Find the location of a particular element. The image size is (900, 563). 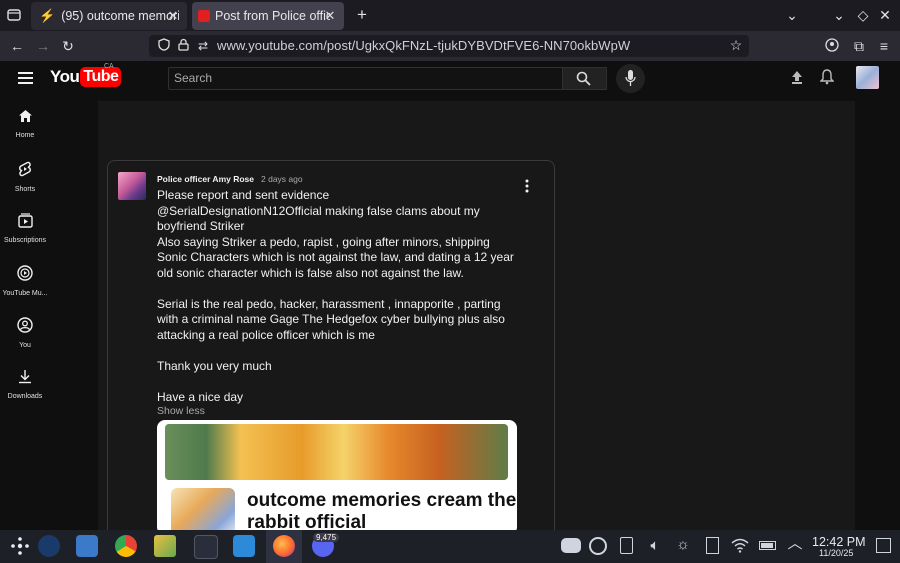

account-icon is located at coordinates (832, 46).